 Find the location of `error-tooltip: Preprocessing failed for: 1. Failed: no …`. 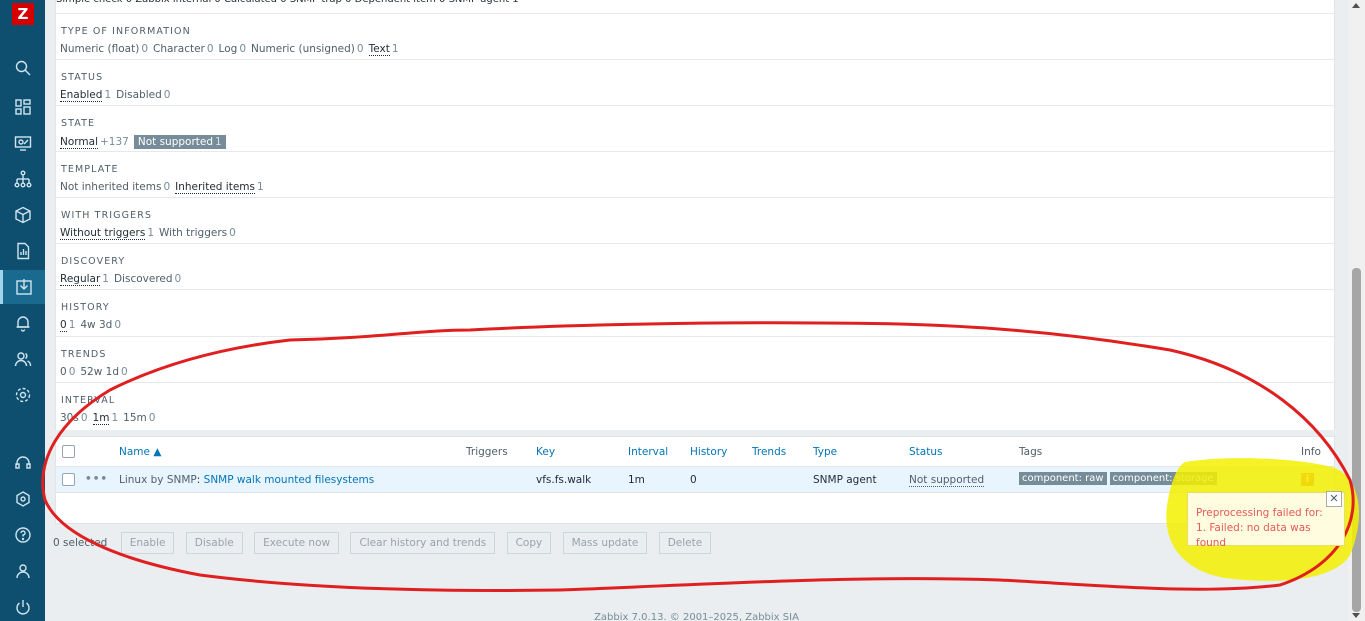

error-tooltip: Preprocessing failed for: 1. Failed: no … is located at coordinates (1266, 520).